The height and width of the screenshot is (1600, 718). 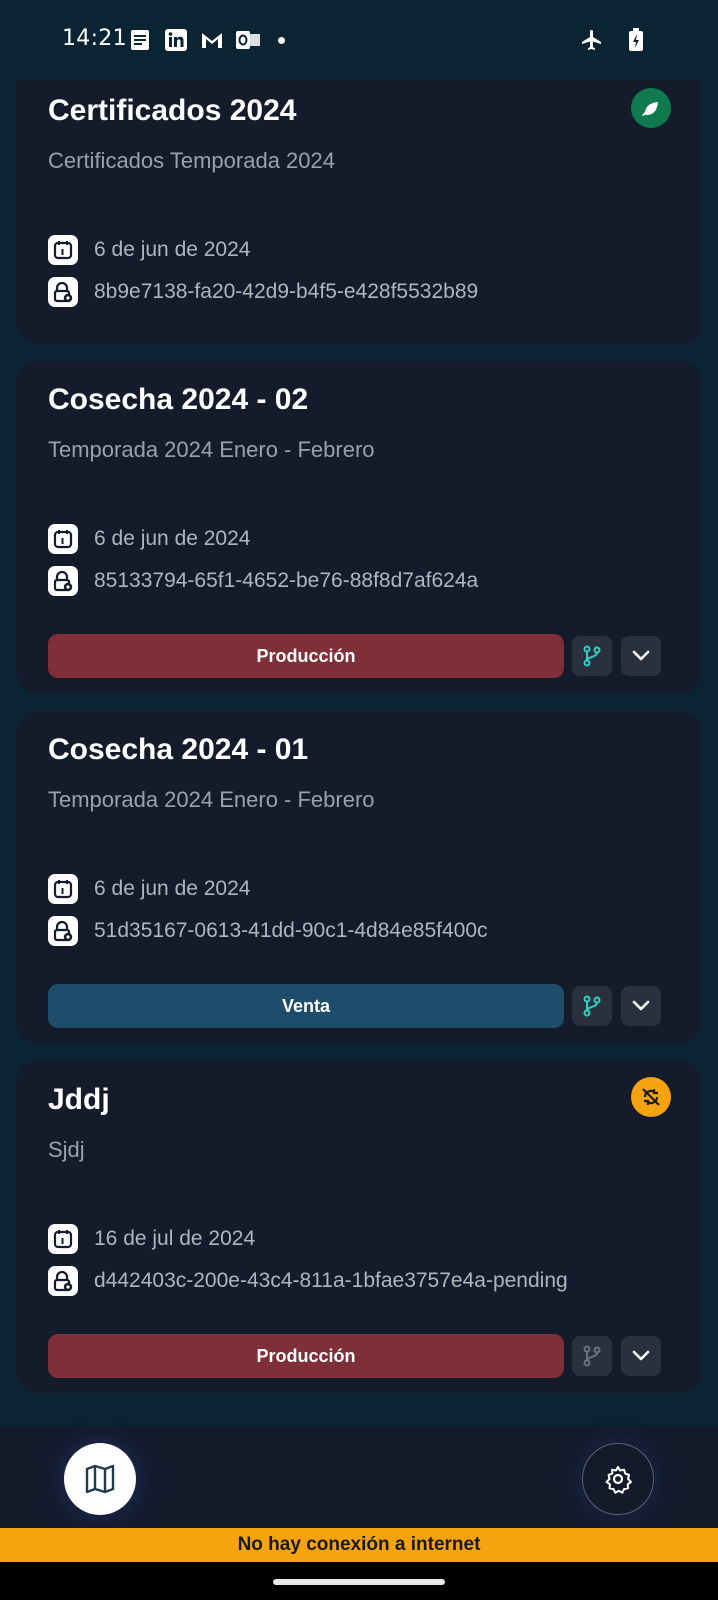 What do you see at coordinates (651, 108) in the screenshot?
I see `leaf-icon` at bounding box center [651, 108].